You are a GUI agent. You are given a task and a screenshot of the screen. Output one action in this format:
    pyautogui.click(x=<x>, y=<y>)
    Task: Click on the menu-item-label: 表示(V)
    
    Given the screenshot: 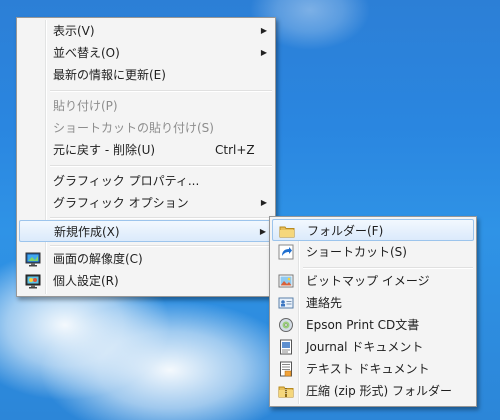 What is the action you would take?
    pyautogui.click(x=74, y=31)
    